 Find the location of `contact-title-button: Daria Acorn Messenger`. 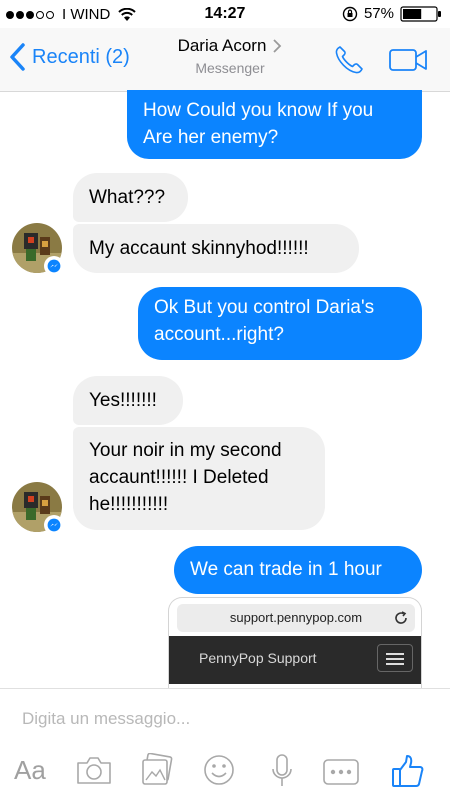

contact-title-button: Daria Acorn Messenger is located at coordinates (230, 56).